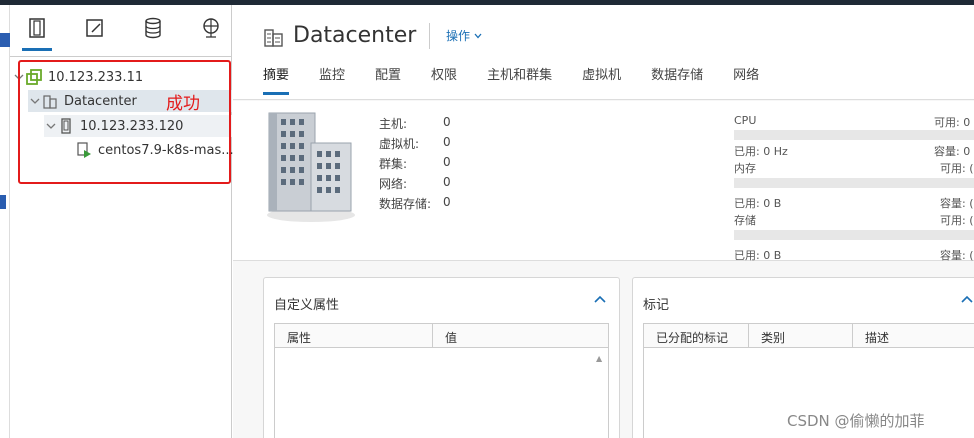 This screenshot has height=438, width=974. I want to click on column-header-category: 类别, so click(773, 337).